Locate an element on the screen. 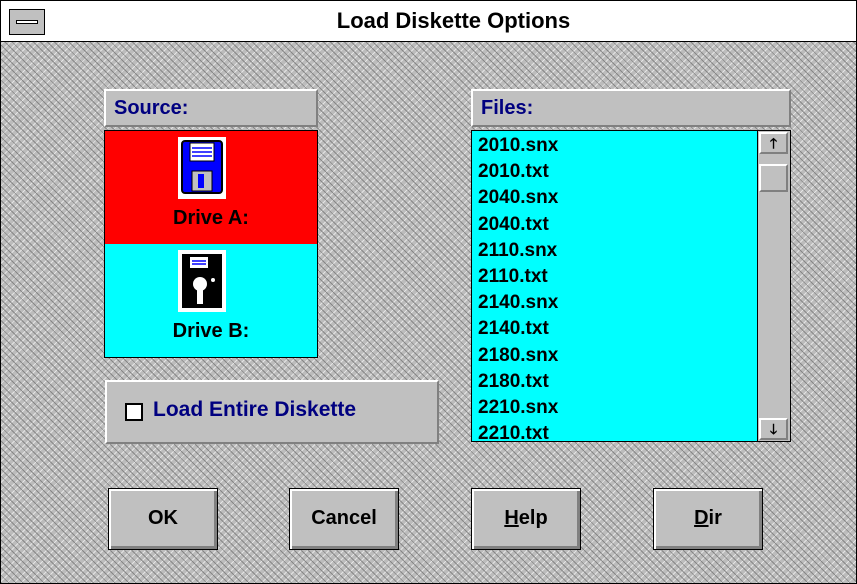 Image resolution: width=857 pixels, height=584 pixels. help-mnemonic: H is located at coordinates (511, 518).